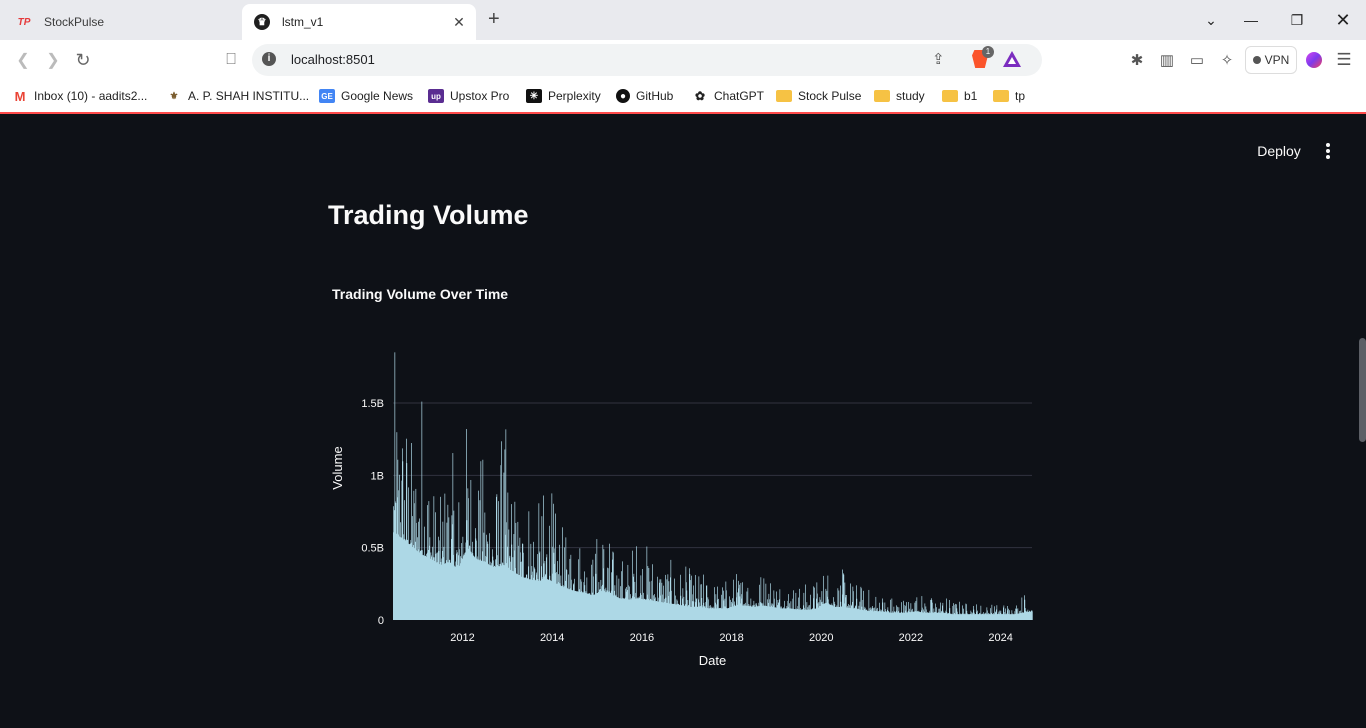  Describe the element at coordinates (462, 638) in the screenshot. I see `x-tick-label: 2012` at that location.